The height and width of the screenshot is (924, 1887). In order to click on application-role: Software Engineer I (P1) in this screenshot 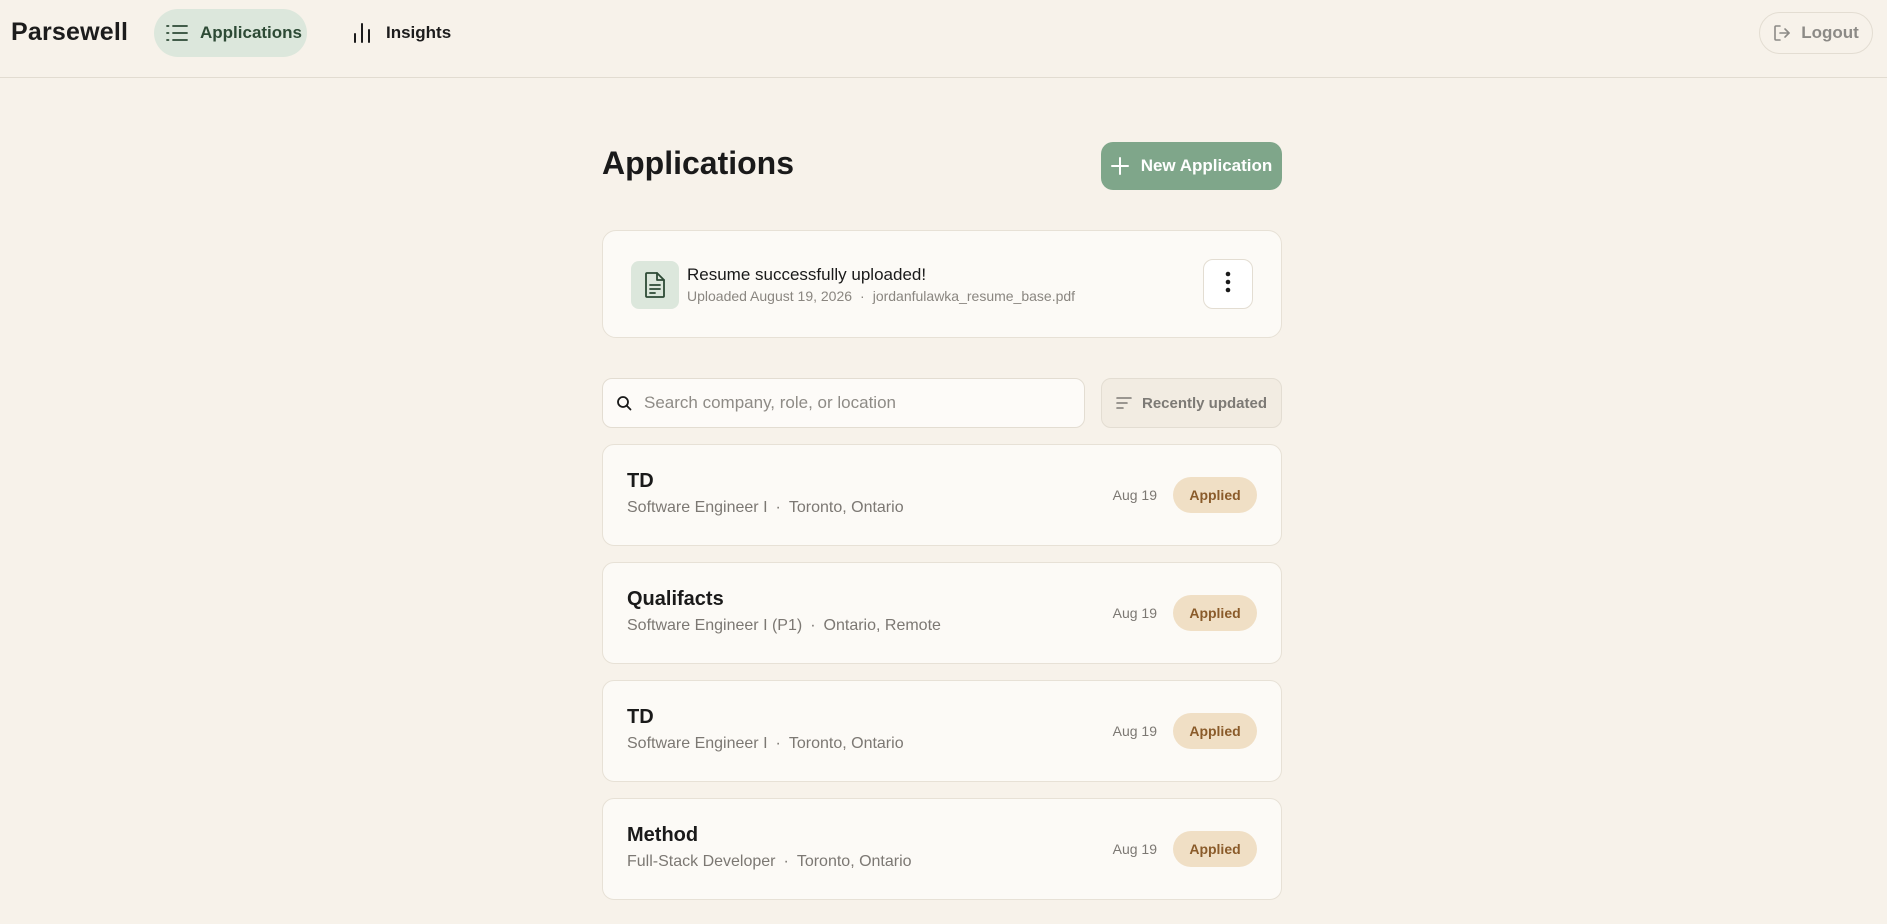, I will do `click(715, 625)`.